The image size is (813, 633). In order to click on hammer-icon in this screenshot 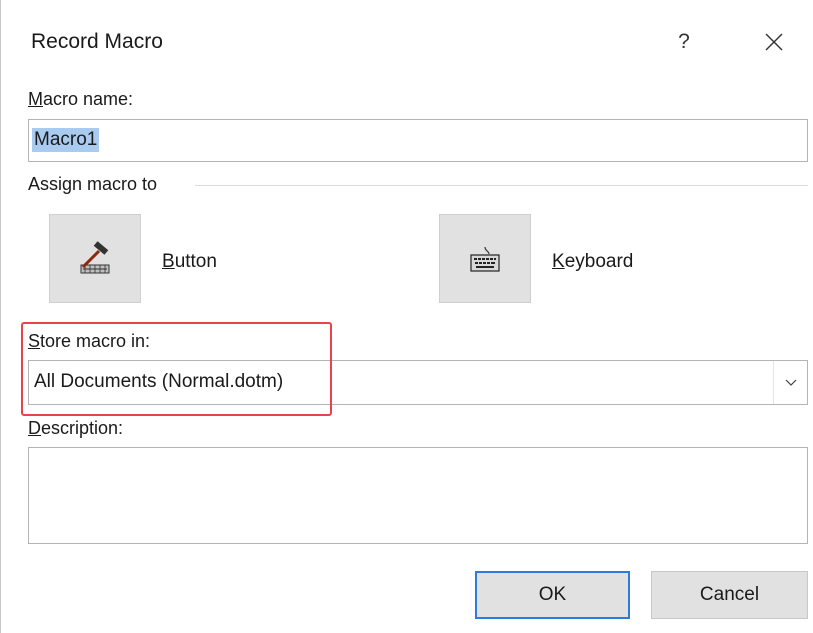, I will do `click(95, 256)`.